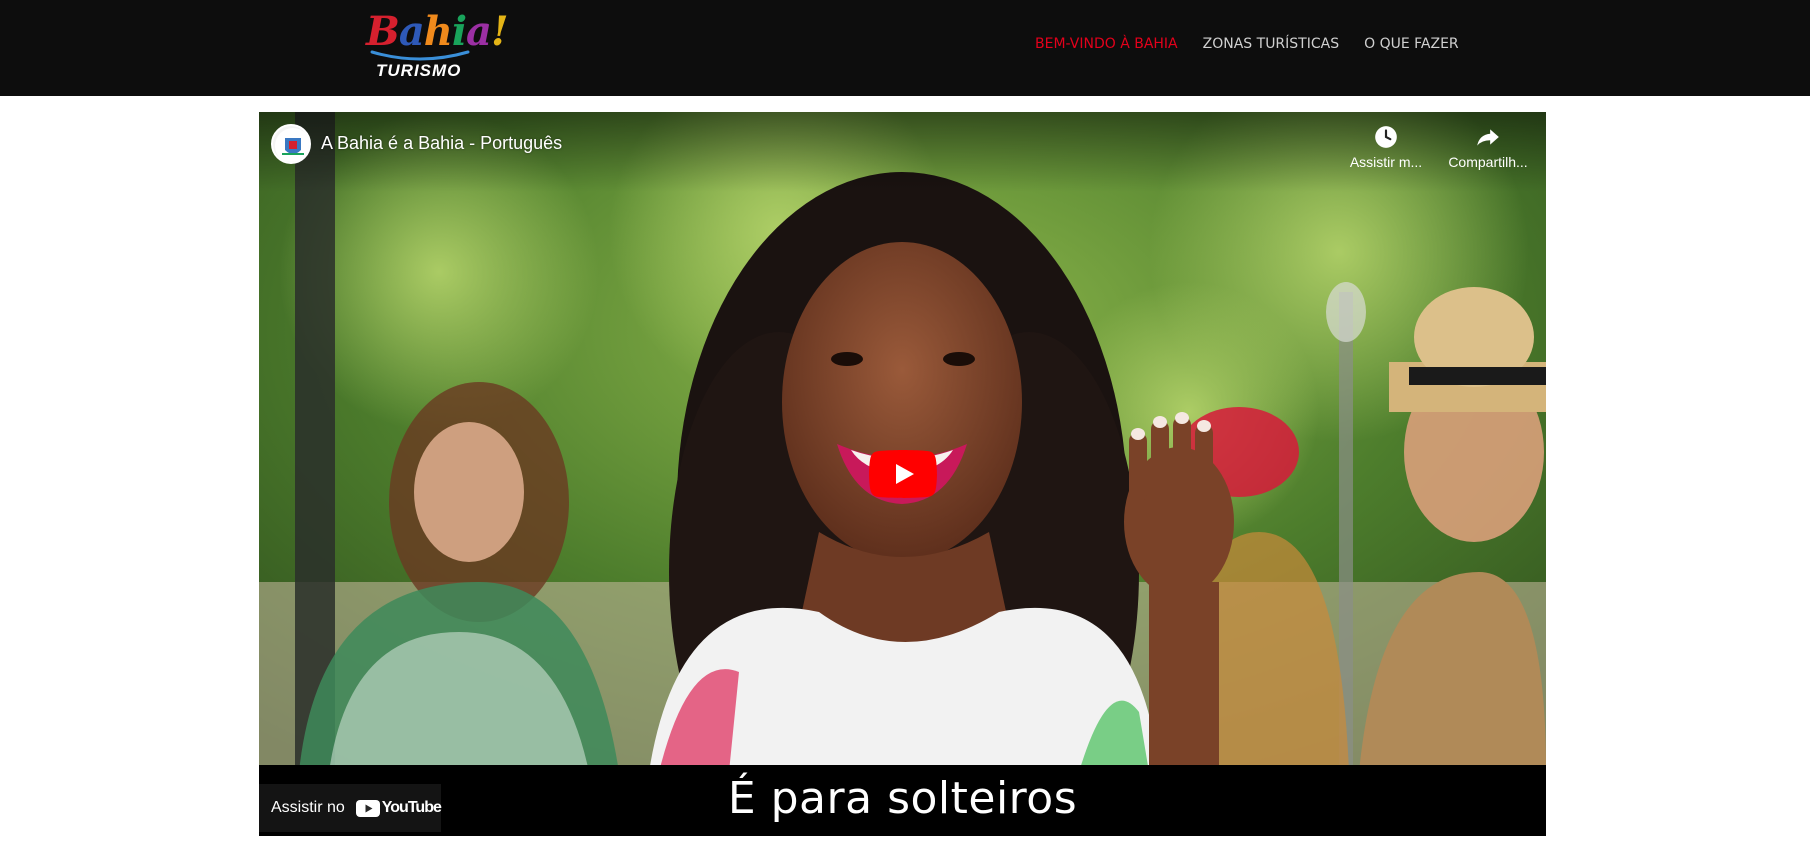 This screenshot has height=842, width=1810. Describe the element at coordinates (367, 808) in the screenshot. I see `youtube-mark-icon` at that location.